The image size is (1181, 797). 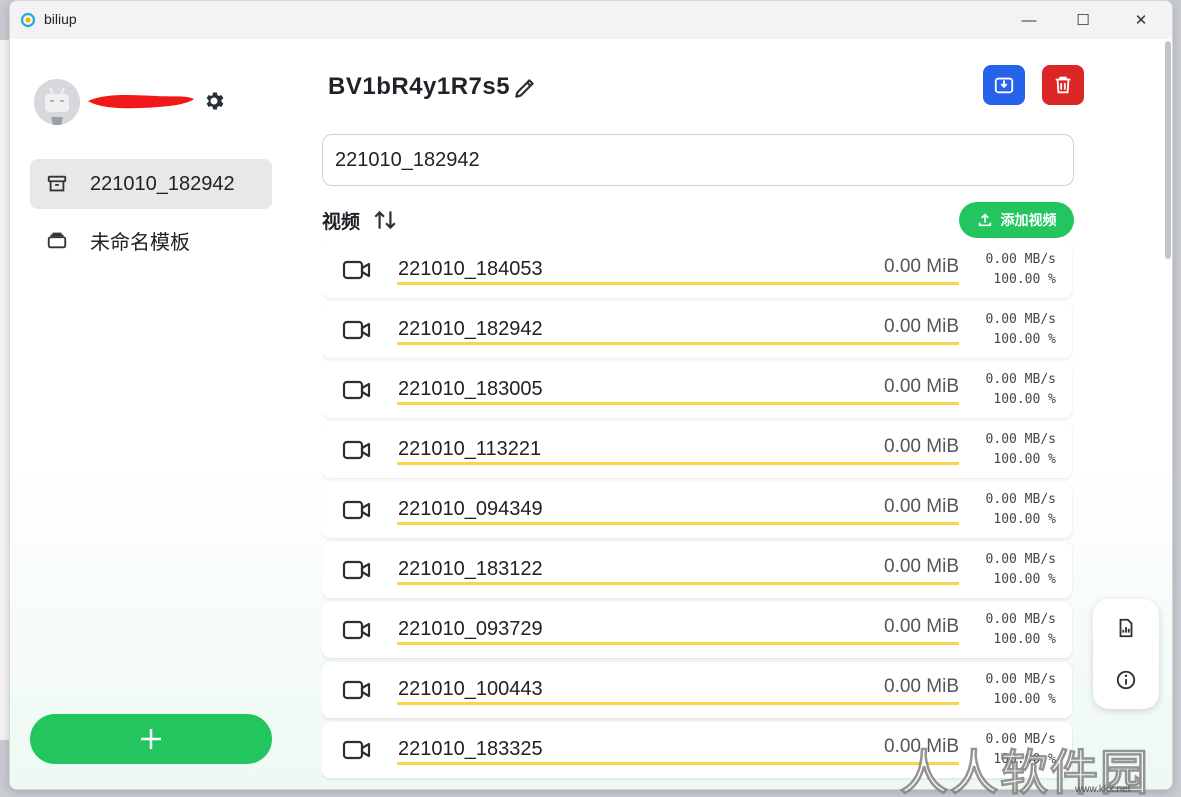 What do you see at coordinates (214, 101) in the screenshot?
I see `gear-icon` at bounding box center [214, 101].